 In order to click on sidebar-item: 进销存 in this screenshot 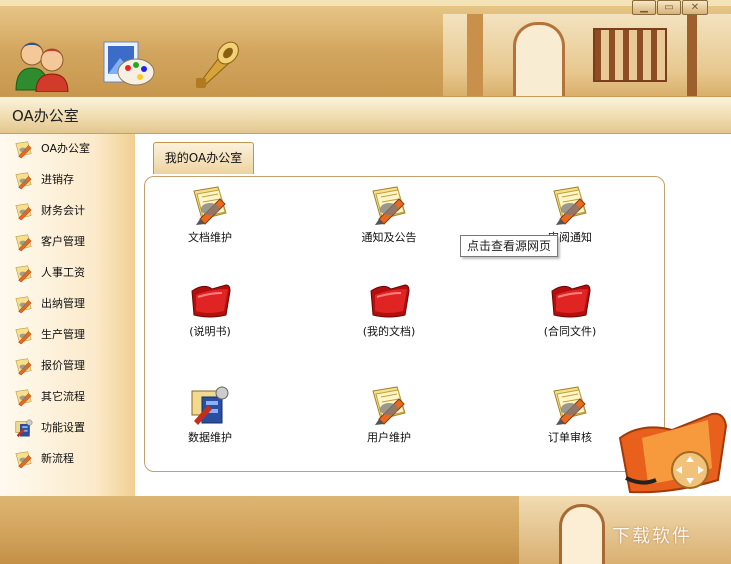, I will do `click(71, 179)`.